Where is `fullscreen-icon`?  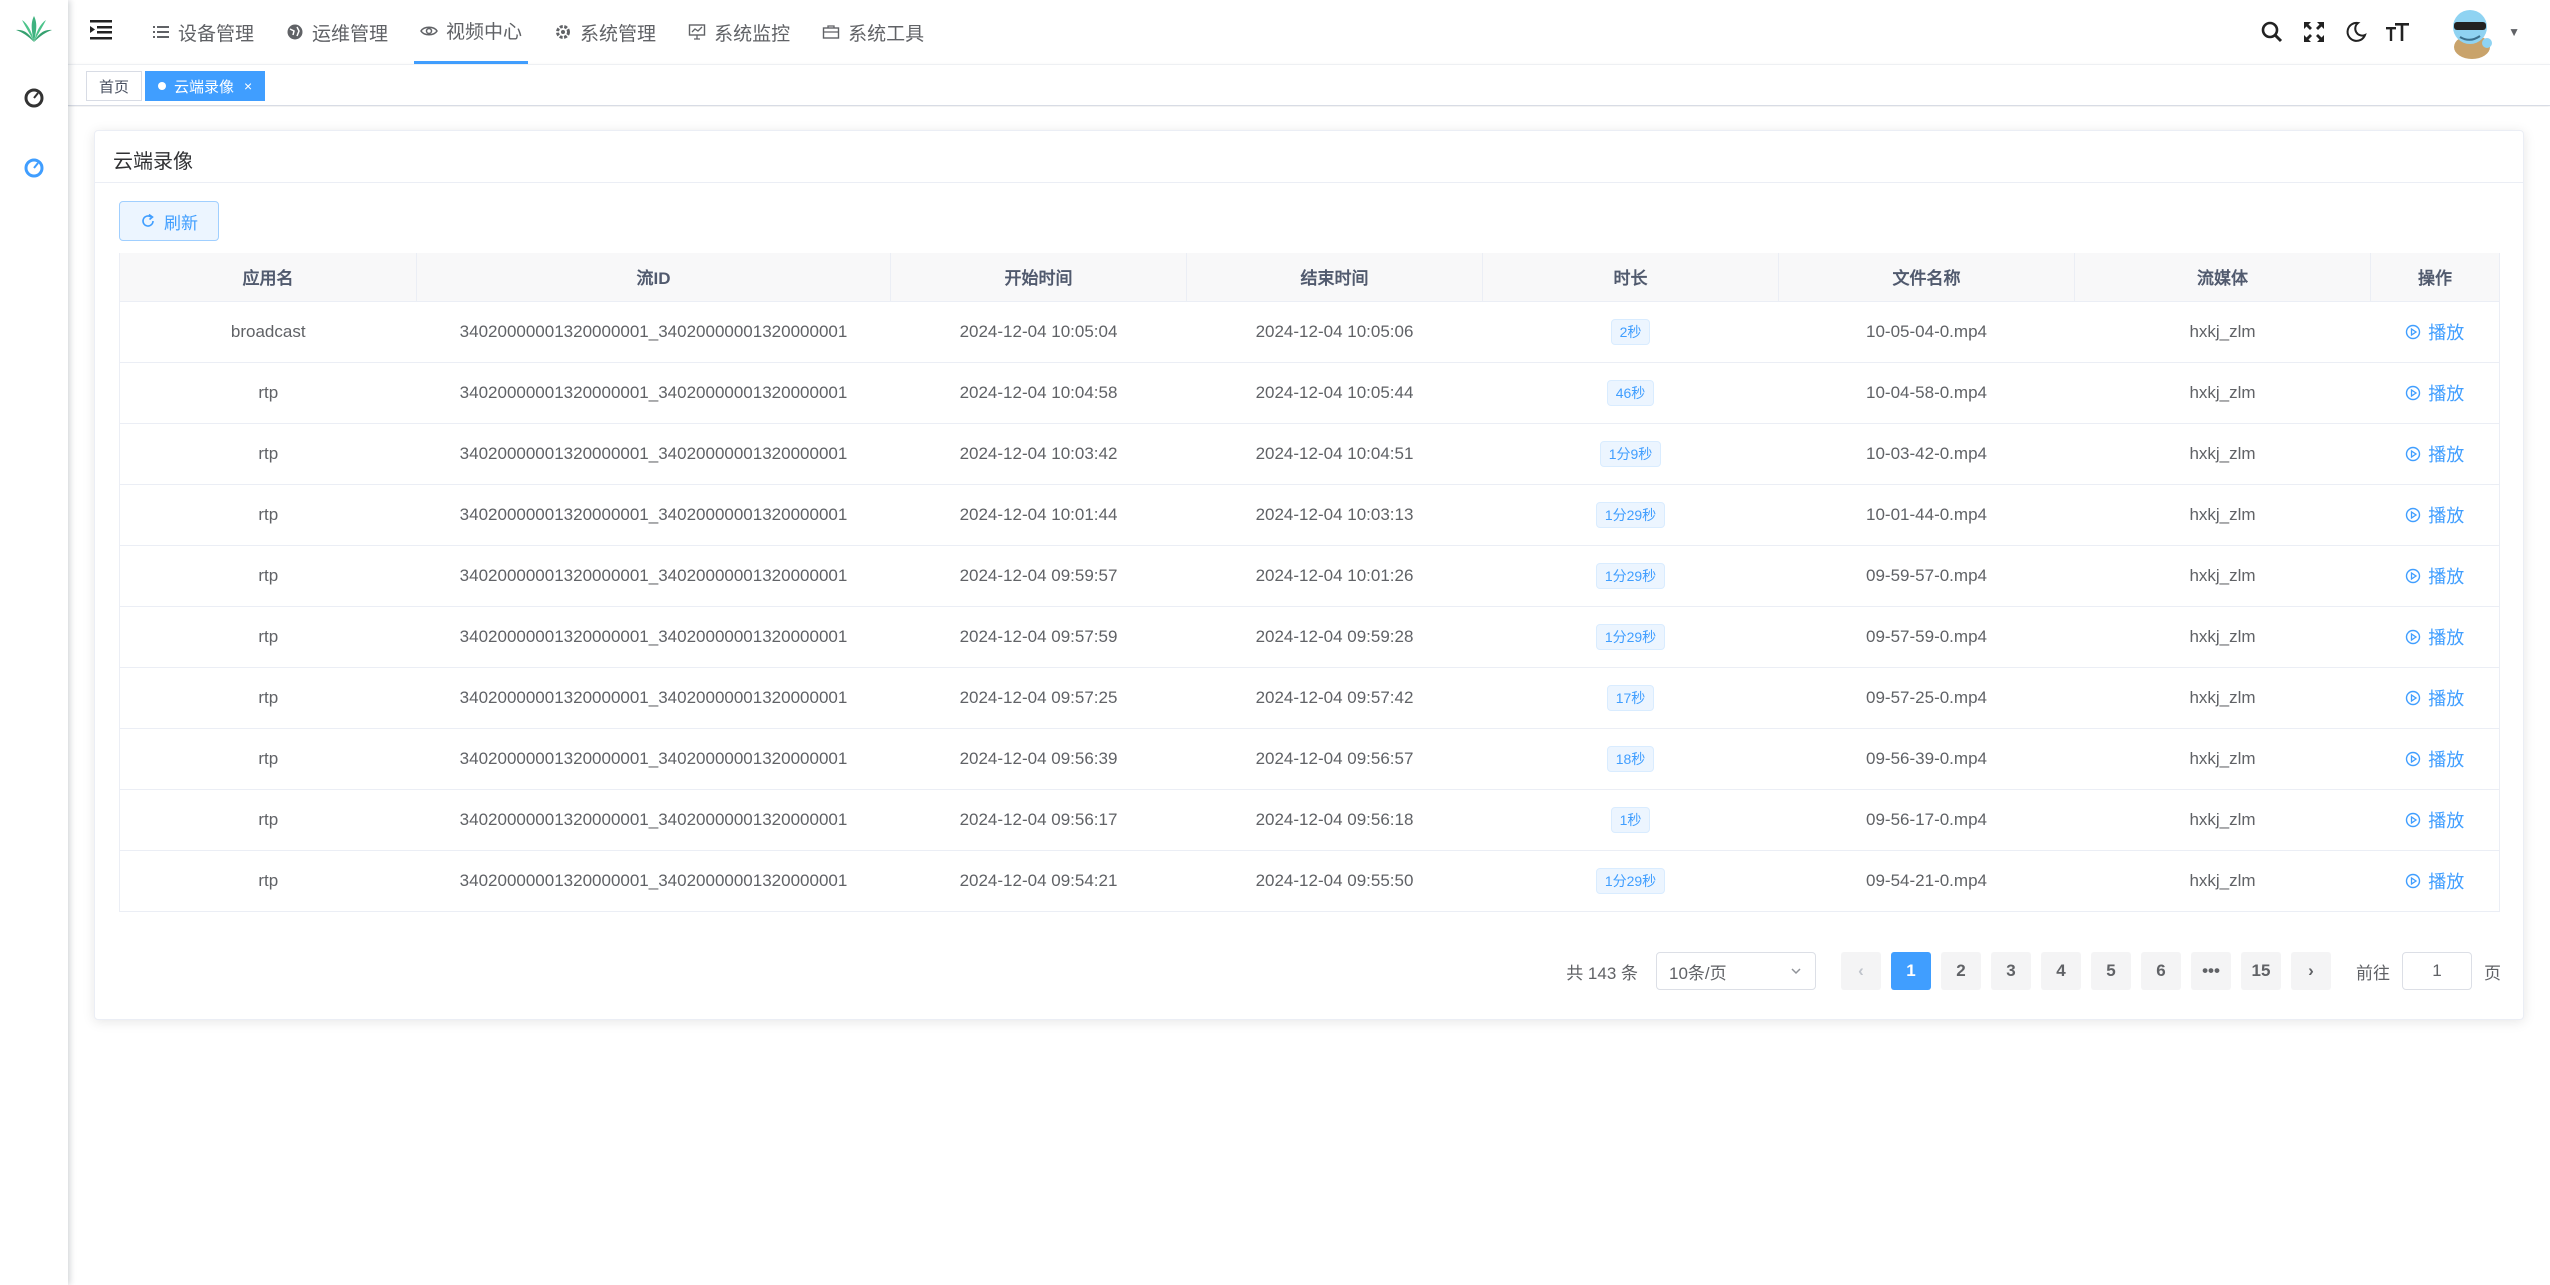
fullscreen-icon is located at coordinates (2314, 32).